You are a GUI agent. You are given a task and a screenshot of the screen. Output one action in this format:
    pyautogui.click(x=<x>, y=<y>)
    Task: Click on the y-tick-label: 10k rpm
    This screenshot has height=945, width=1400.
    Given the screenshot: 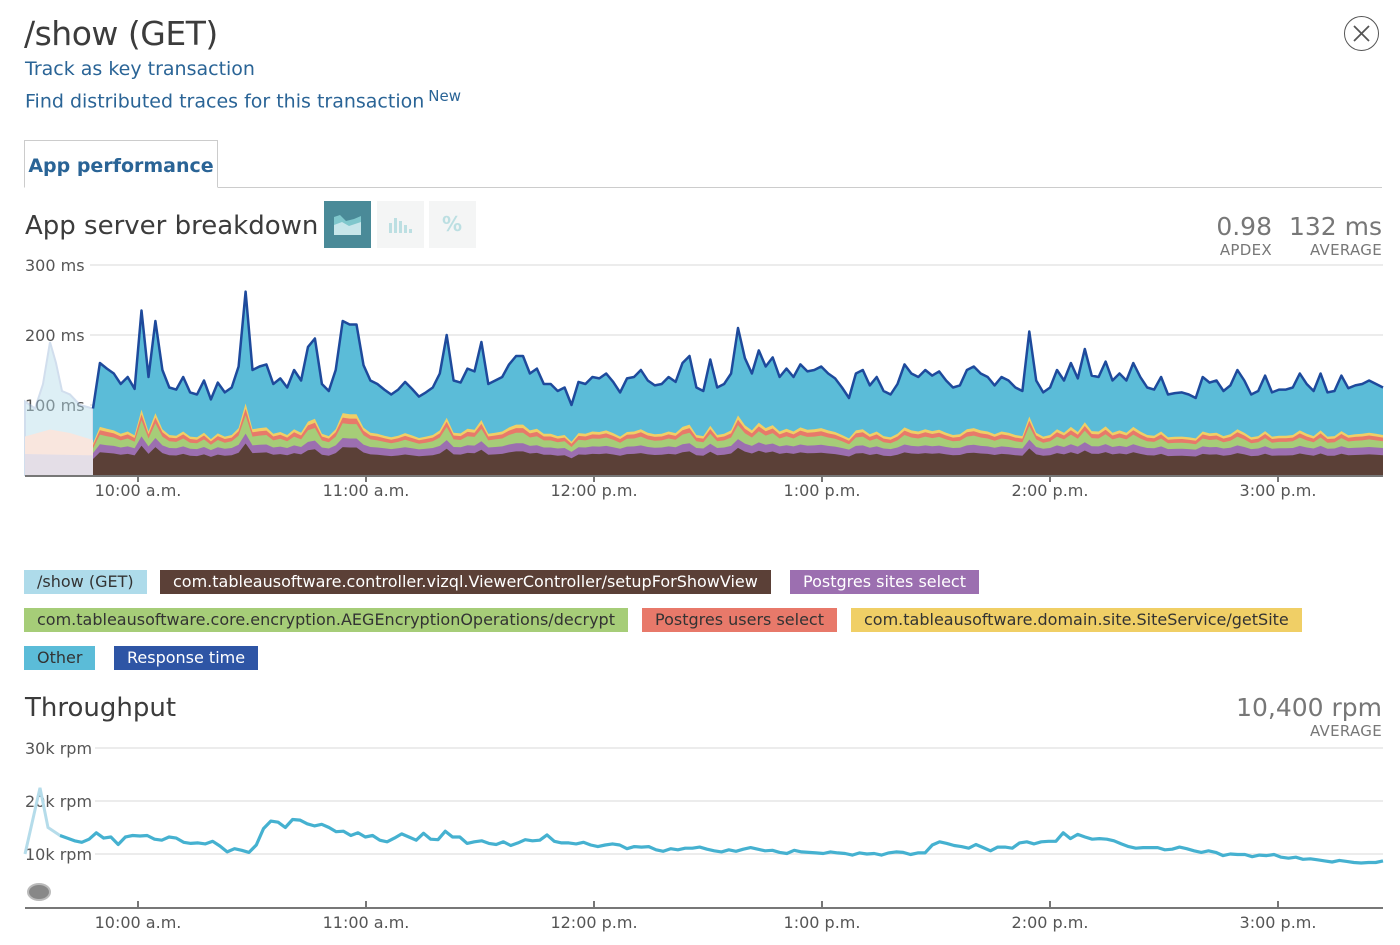 What is the action you would take?
    pyautogui.click(x=58, y=854)
    